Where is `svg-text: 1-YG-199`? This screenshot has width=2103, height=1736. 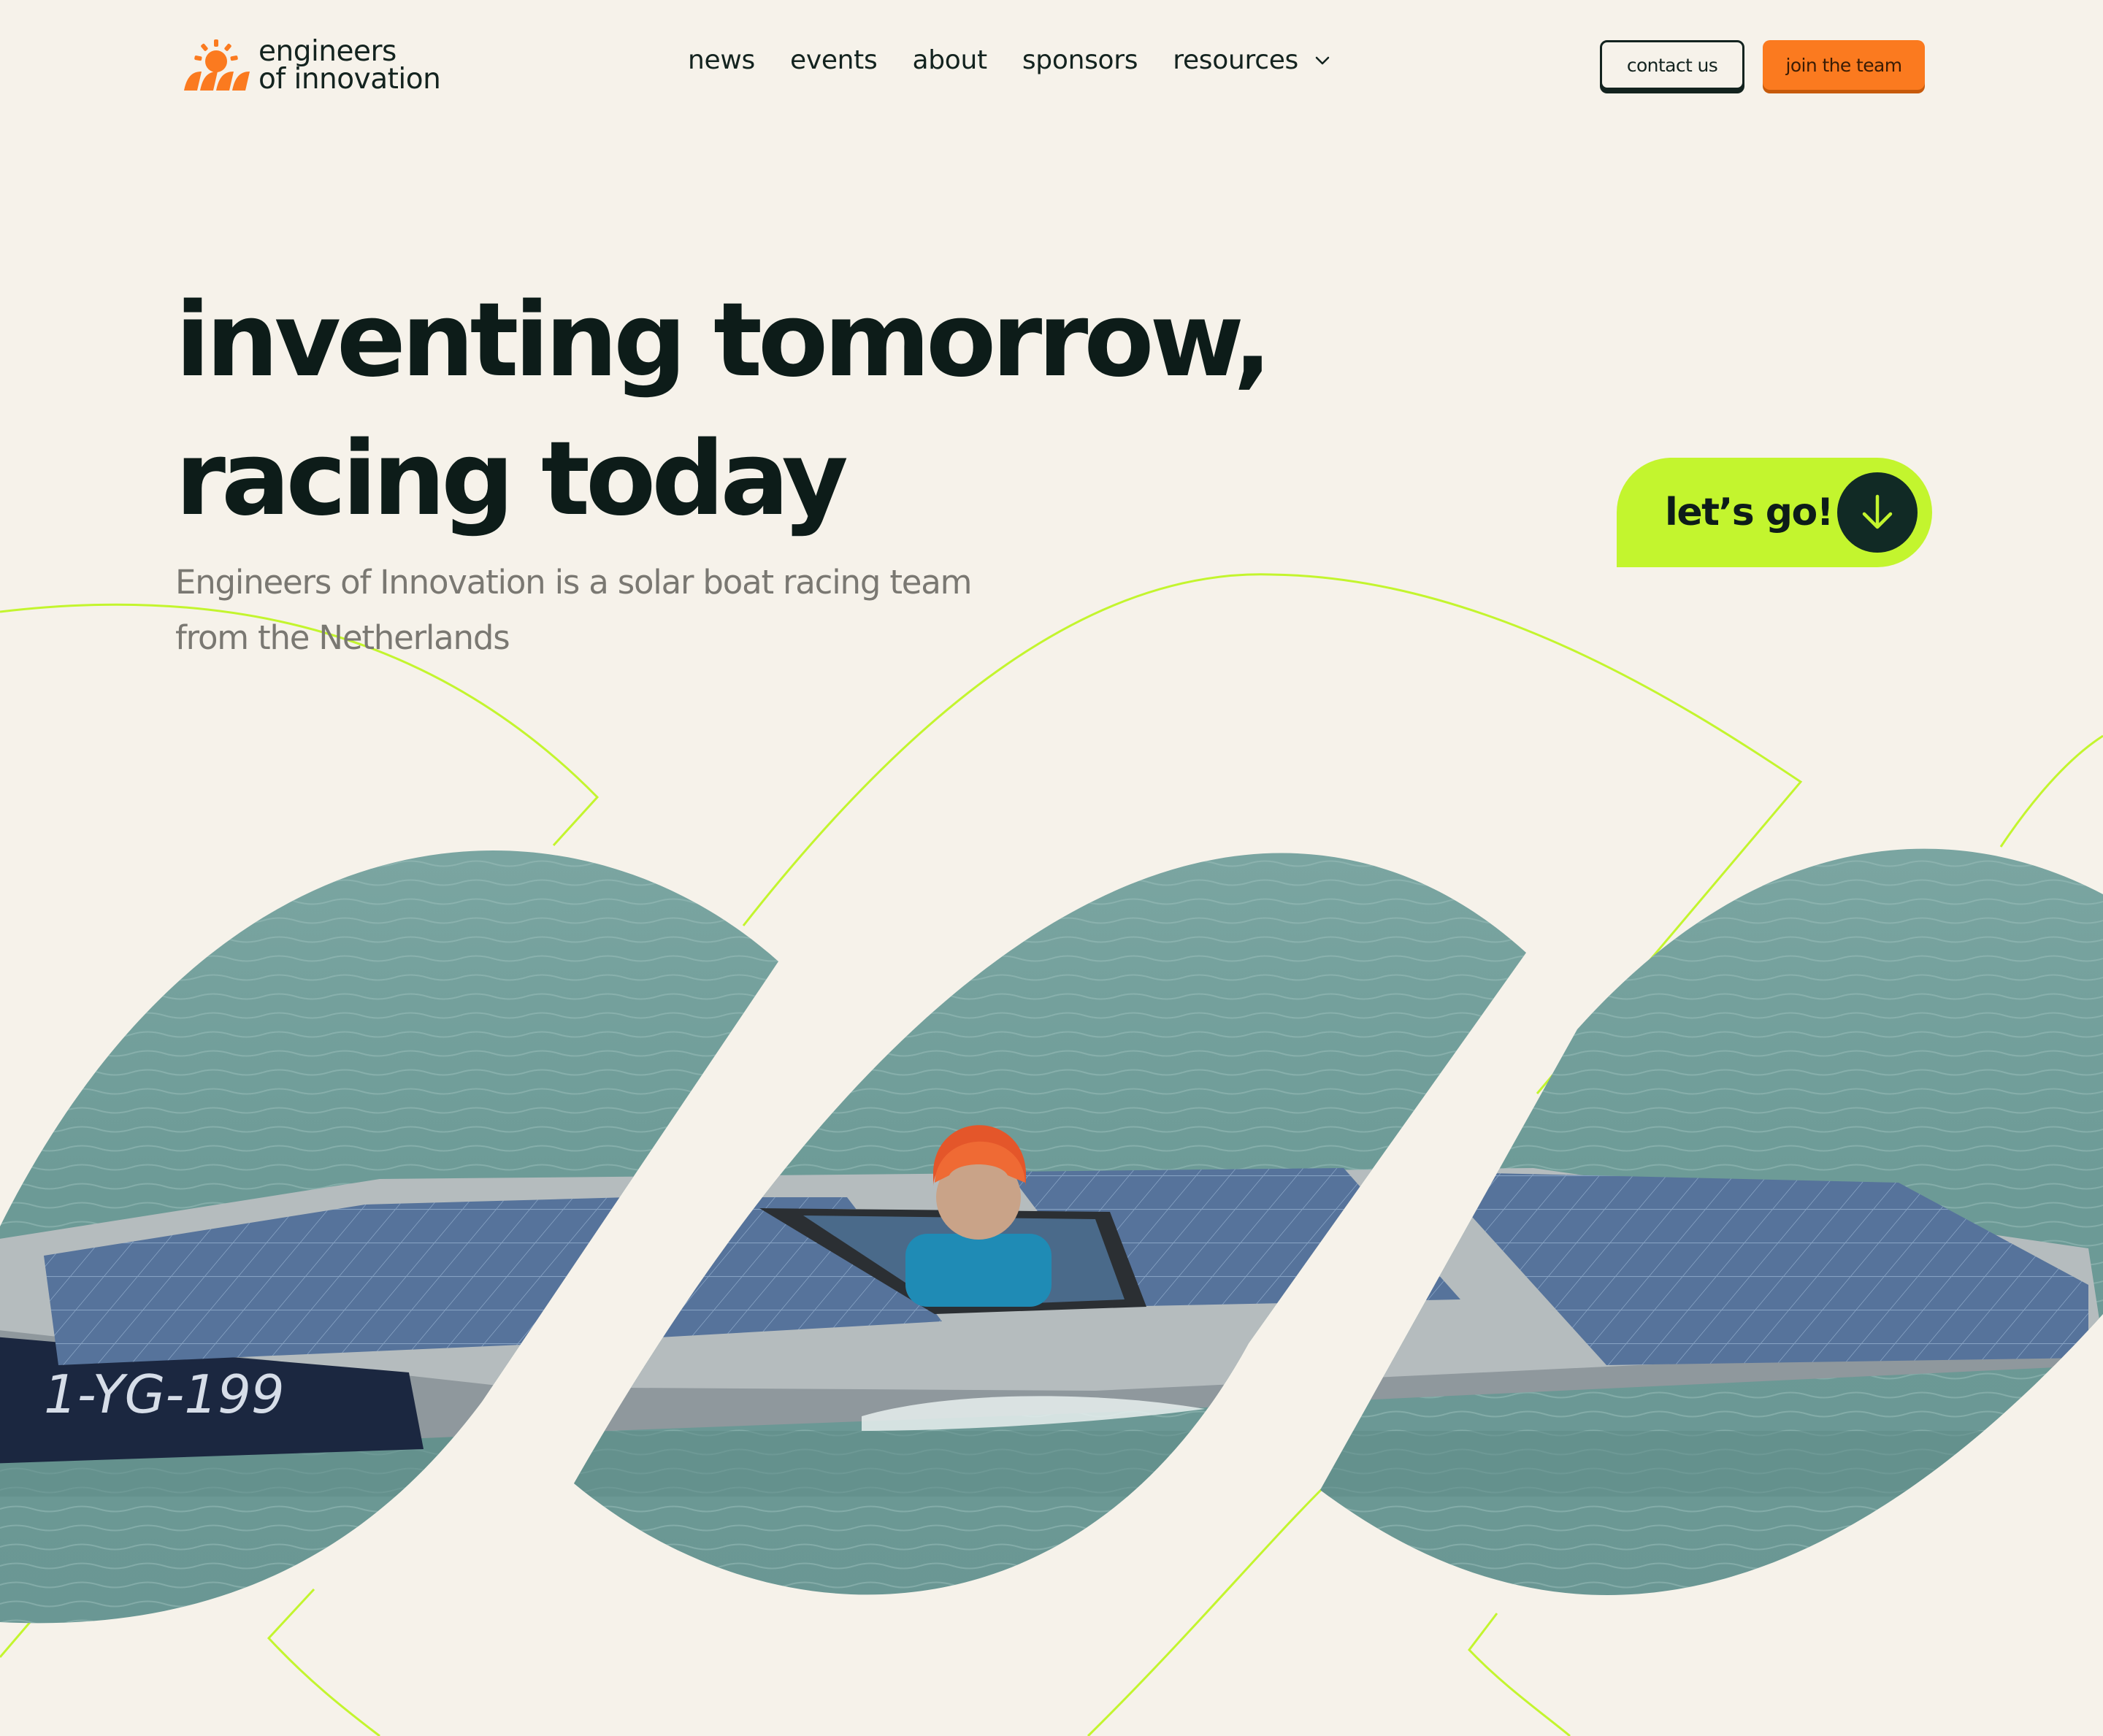
svg-text: 1-YG-199 is located at coordinates (164, 1394).